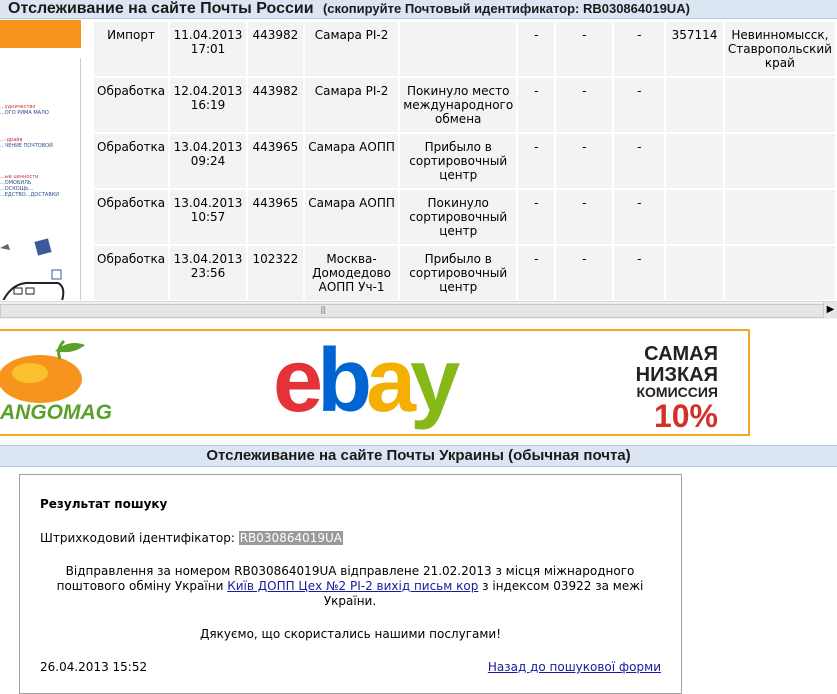 This screenshot has height=694, width=837. I want to click on table-cell-attr: Покинуло место международного обмена, so click(458, 105).